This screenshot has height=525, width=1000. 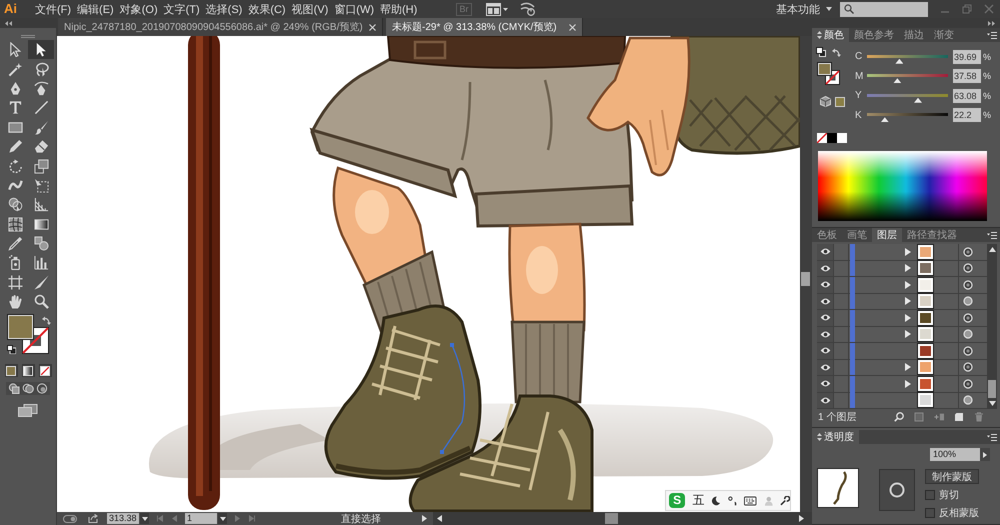 What do you see at coordinates (801, 518) in the screenshot?
I see `scroll-right-icon` at bounding box center [801, 518].